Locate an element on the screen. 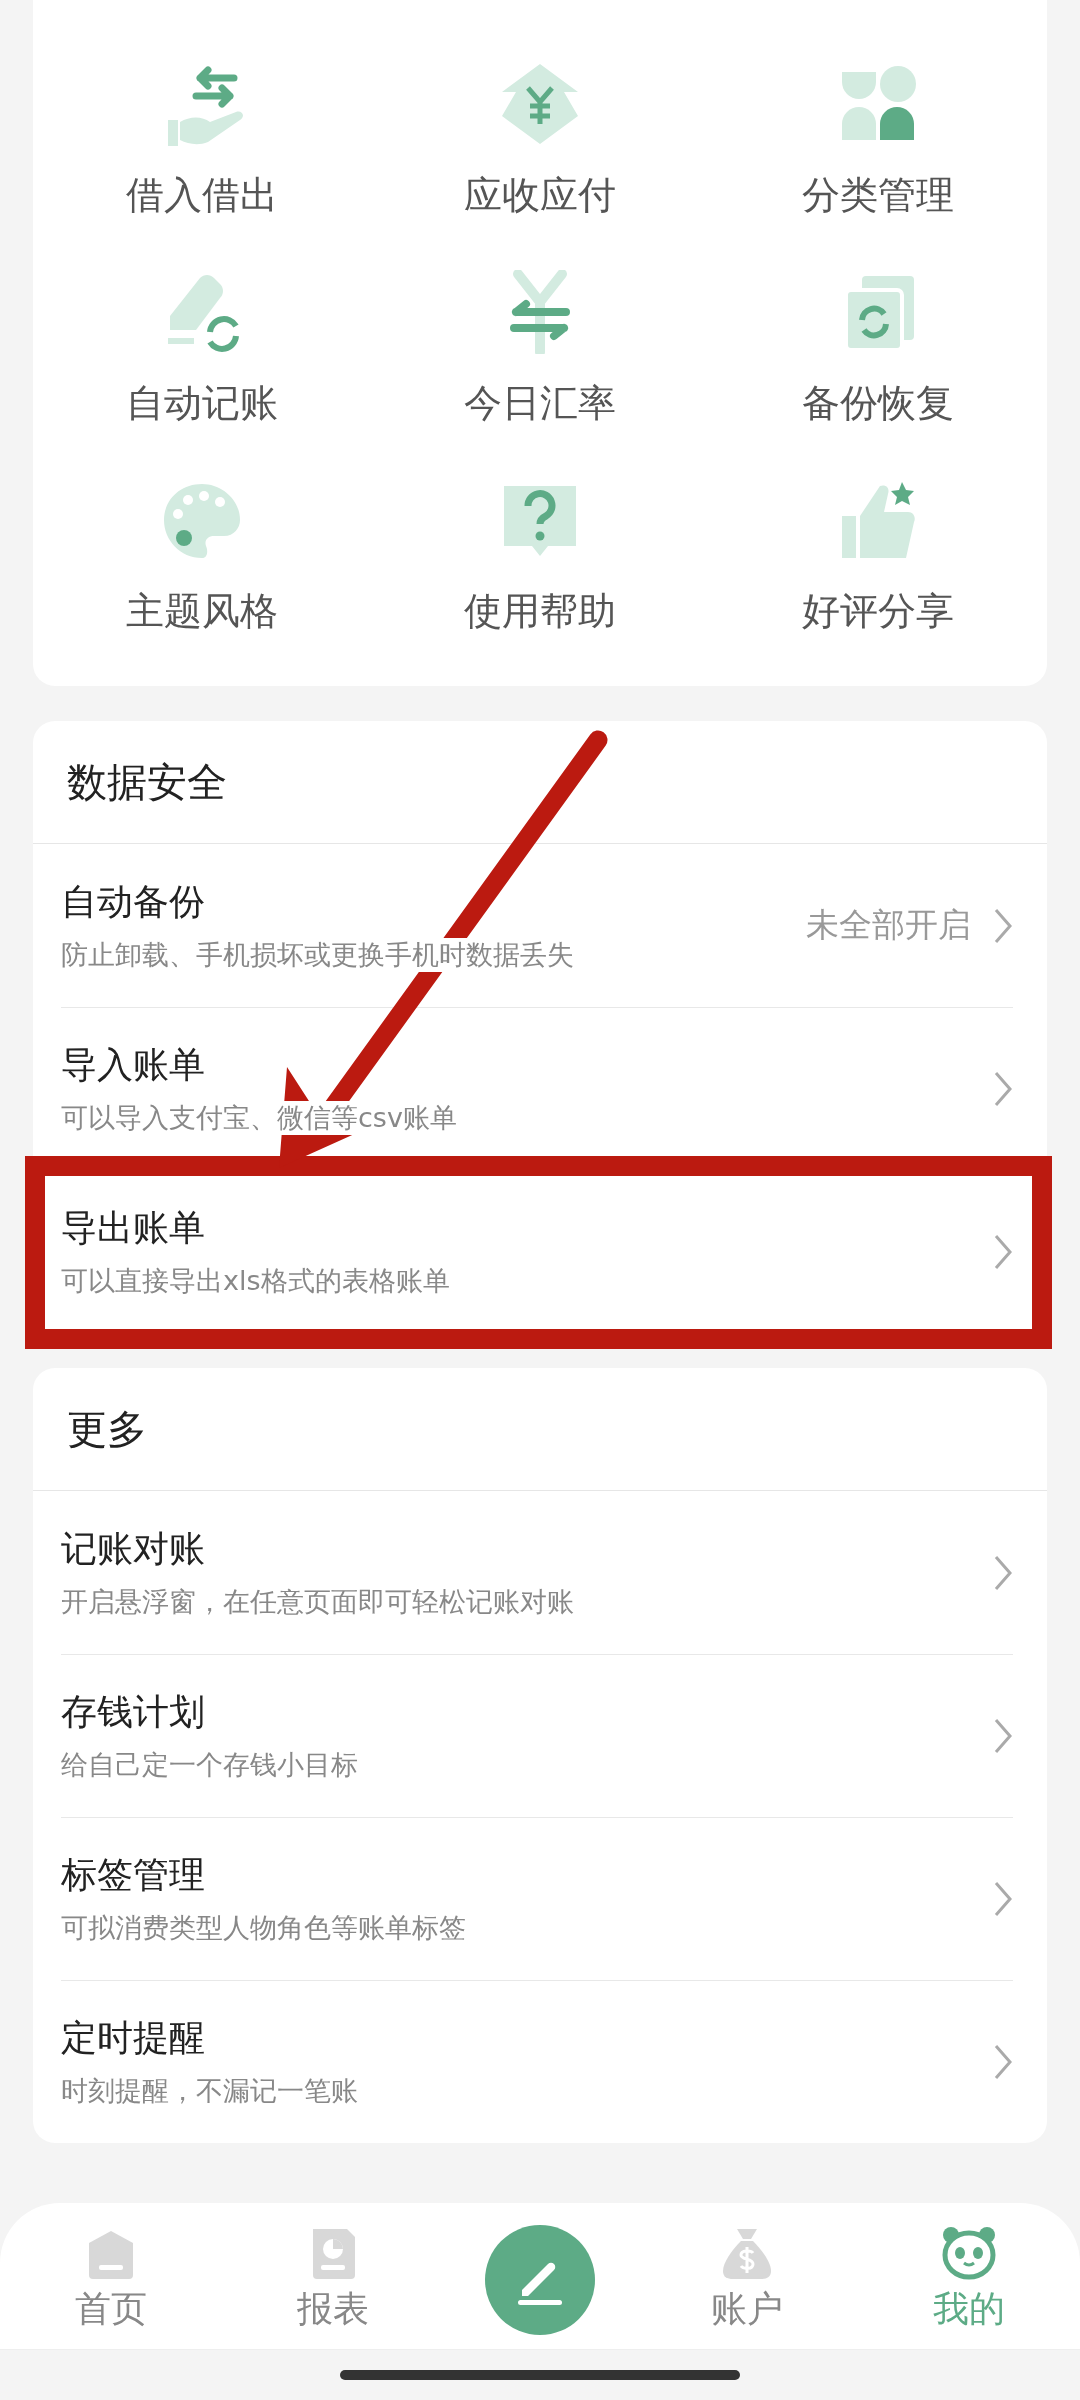 Image resolution: width=1080 pixels, height=2400 pixels. row-subtitle: 防止卸载、手机损坏或更换手机时数据丢失 is located at coordinates (317, 954).